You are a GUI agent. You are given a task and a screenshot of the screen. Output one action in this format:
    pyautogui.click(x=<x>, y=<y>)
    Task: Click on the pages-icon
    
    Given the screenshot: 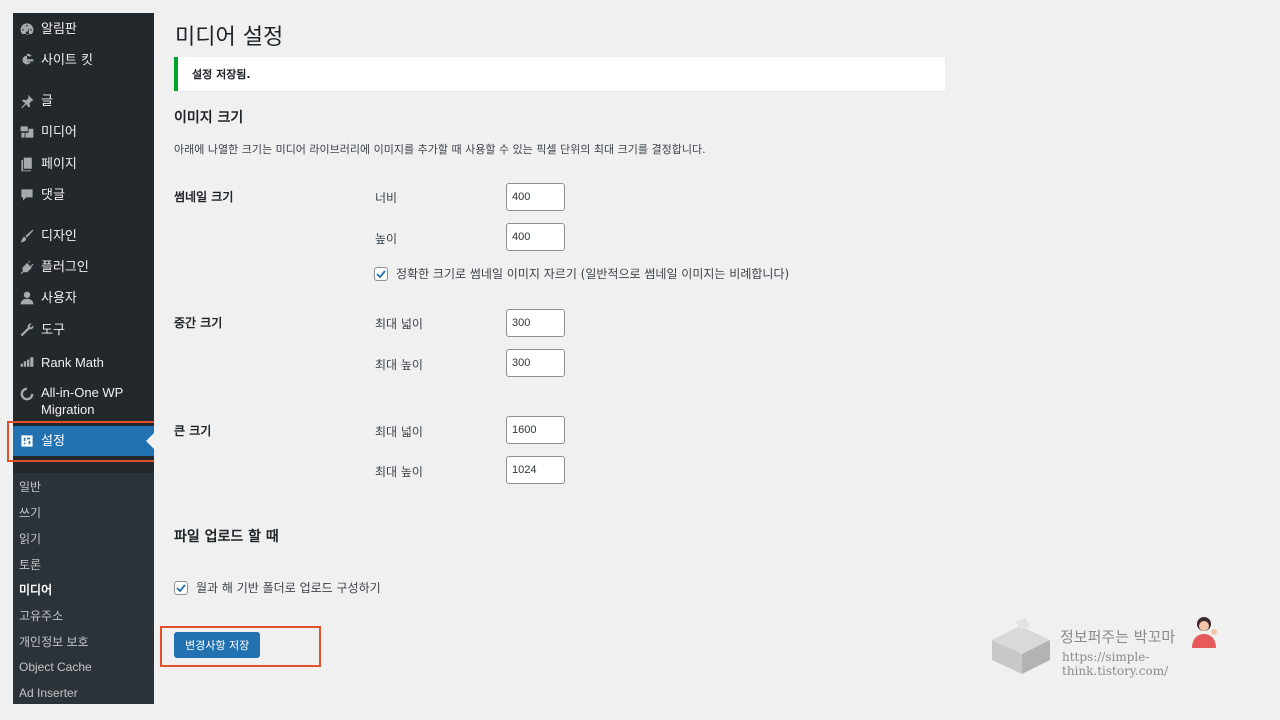 What is the action you would take?
    pyautogui.click(x=27, y=164)
    